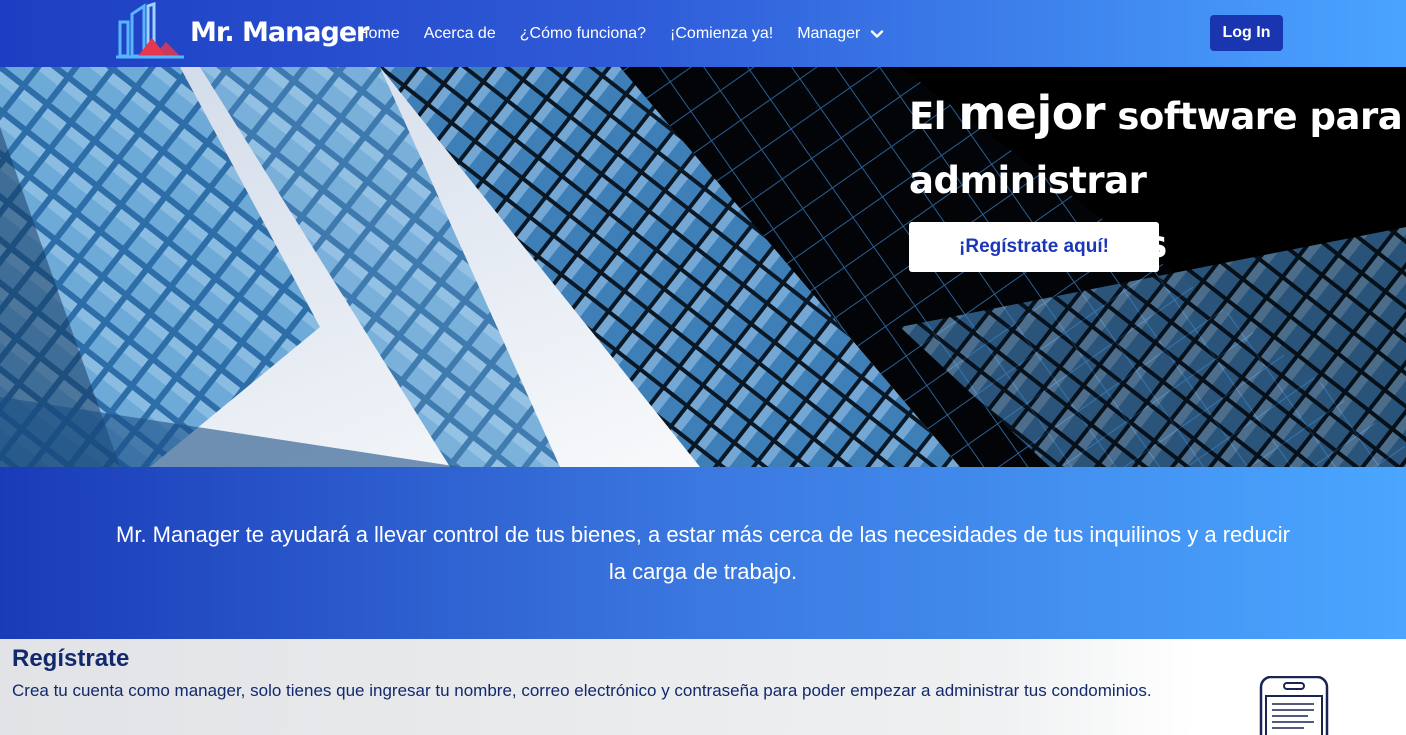 The width and height of the screenshot is (1406, 735). What do you see at coordinates (934, 116) in the screenshot?
I see `hero-title-prefix: El` at bounding box center [934, 116].